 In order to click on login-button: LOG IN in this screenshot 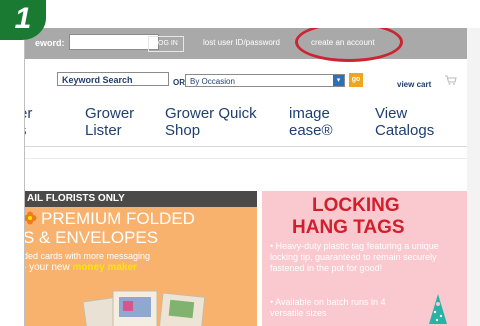, I will do `click(166, 44)`.